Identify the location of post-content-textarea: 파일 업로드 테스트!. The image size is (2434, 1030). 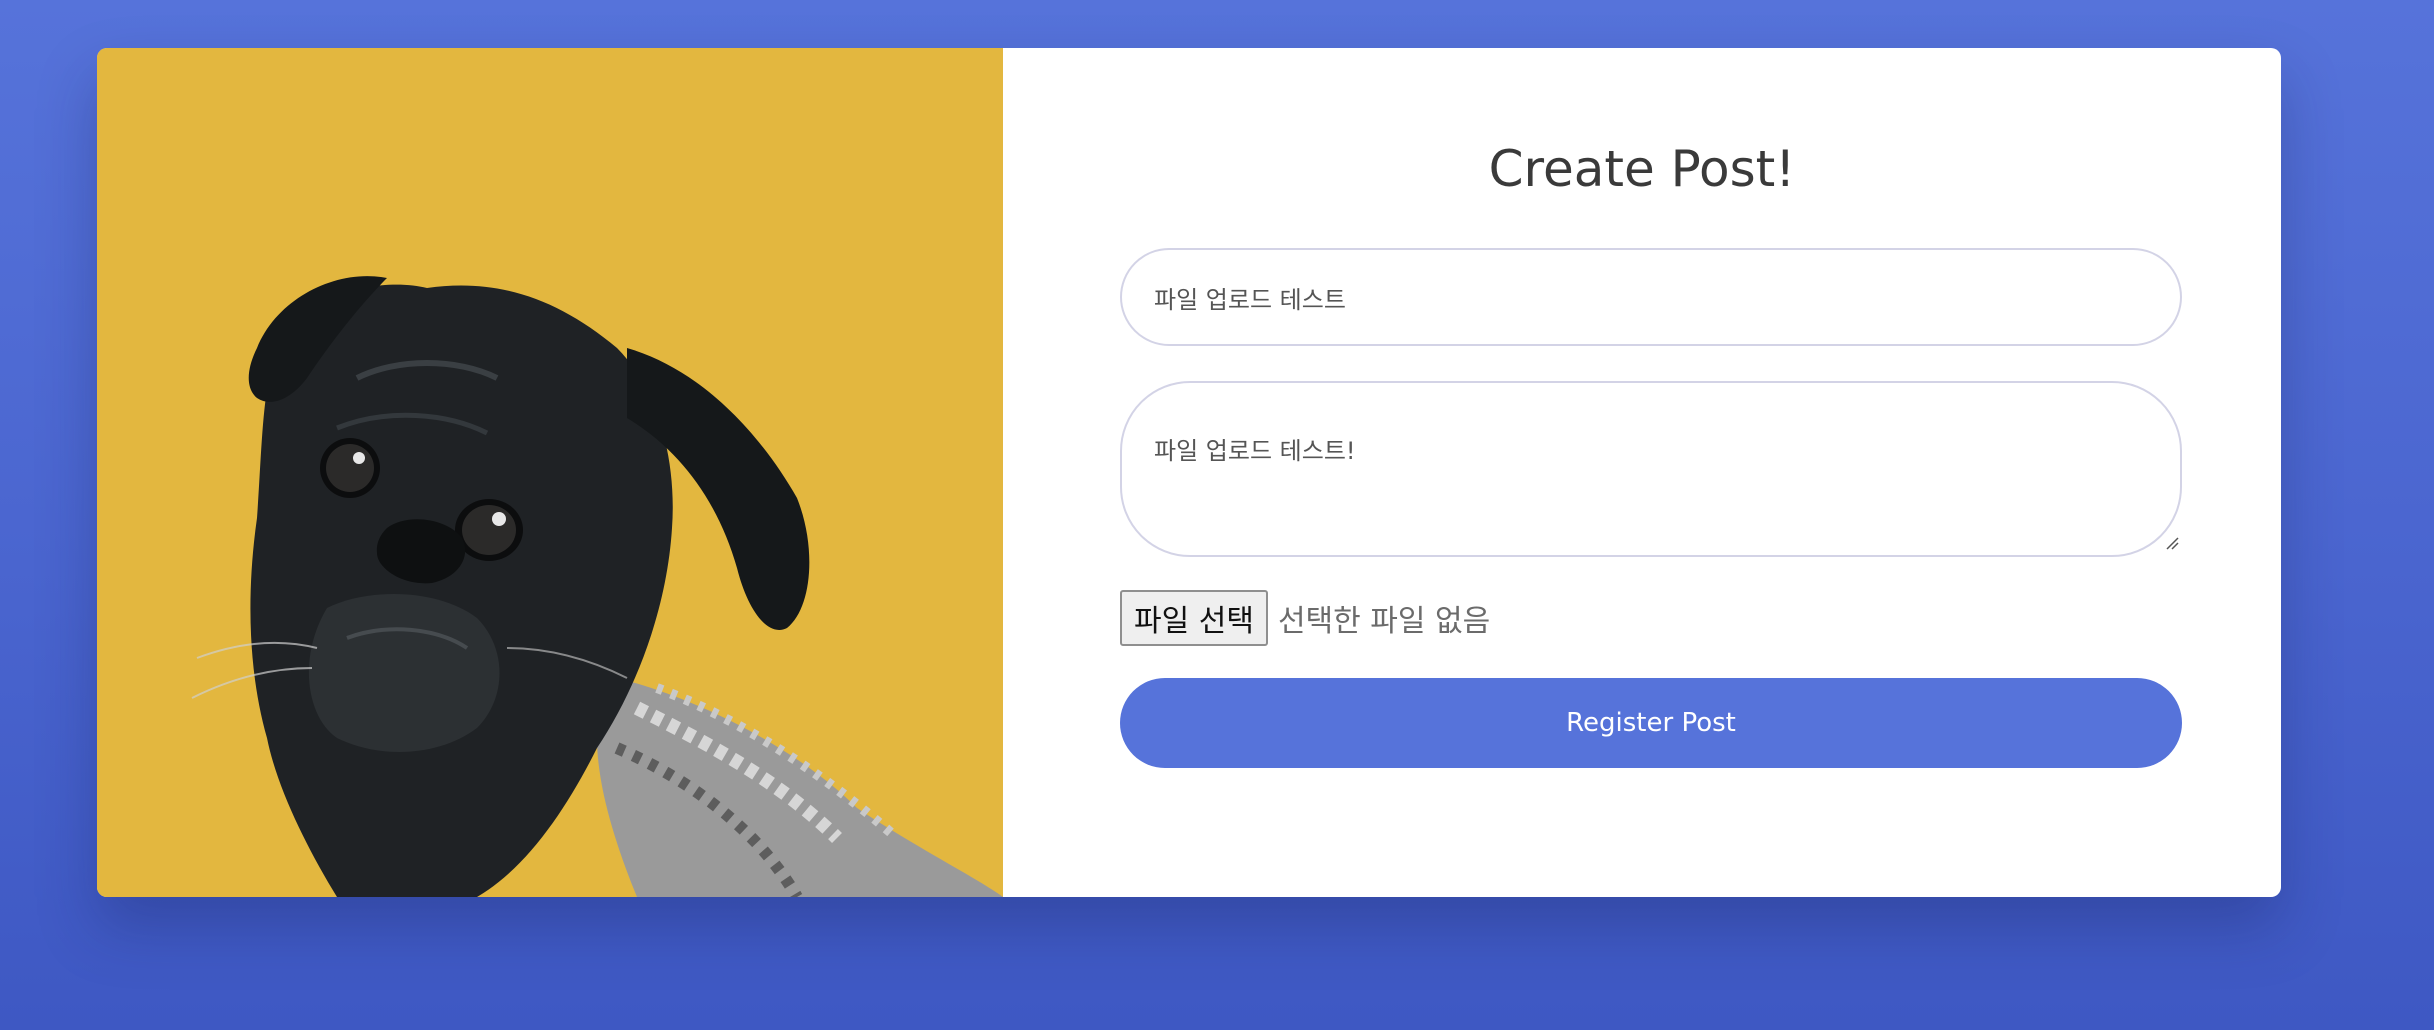
(1651, 469).